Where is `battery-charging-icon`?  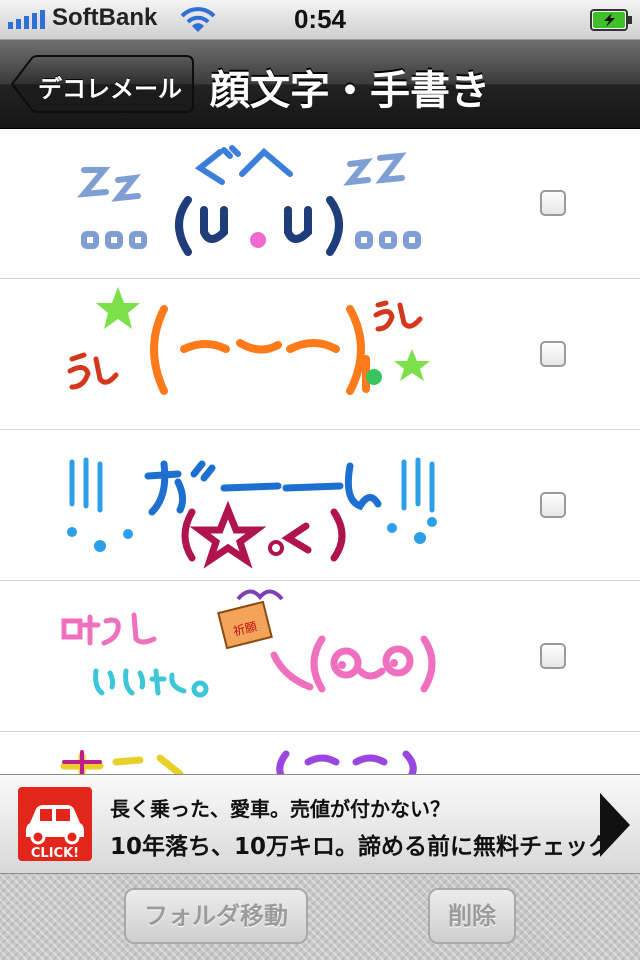
battery-charging-icon is located at coordinates (611, 20).